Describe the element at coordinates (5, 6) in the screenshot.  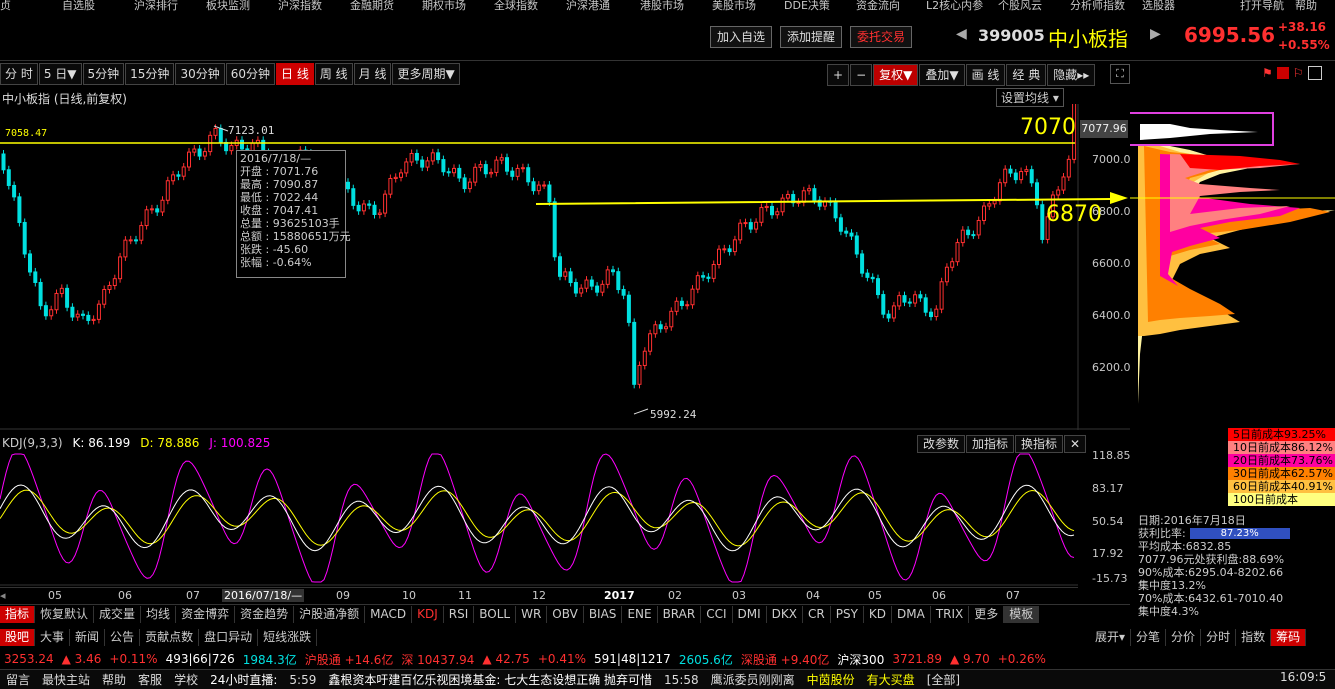
I see `top-menu-item: 贞` at that location.